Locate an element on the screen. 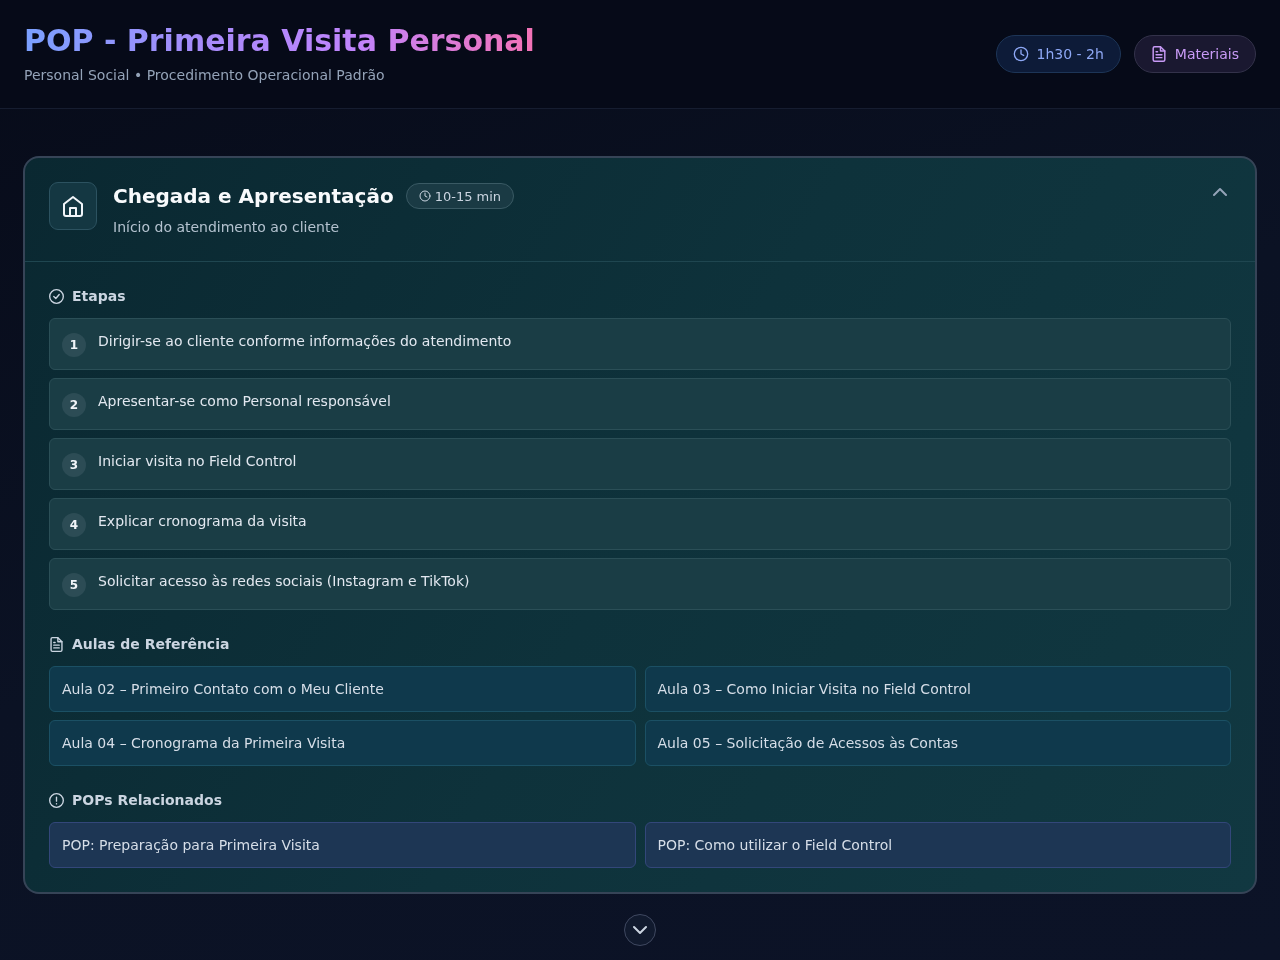 This screenshot has width=1280, height=960. scroll-down-button is located at coordinates (640, 930).